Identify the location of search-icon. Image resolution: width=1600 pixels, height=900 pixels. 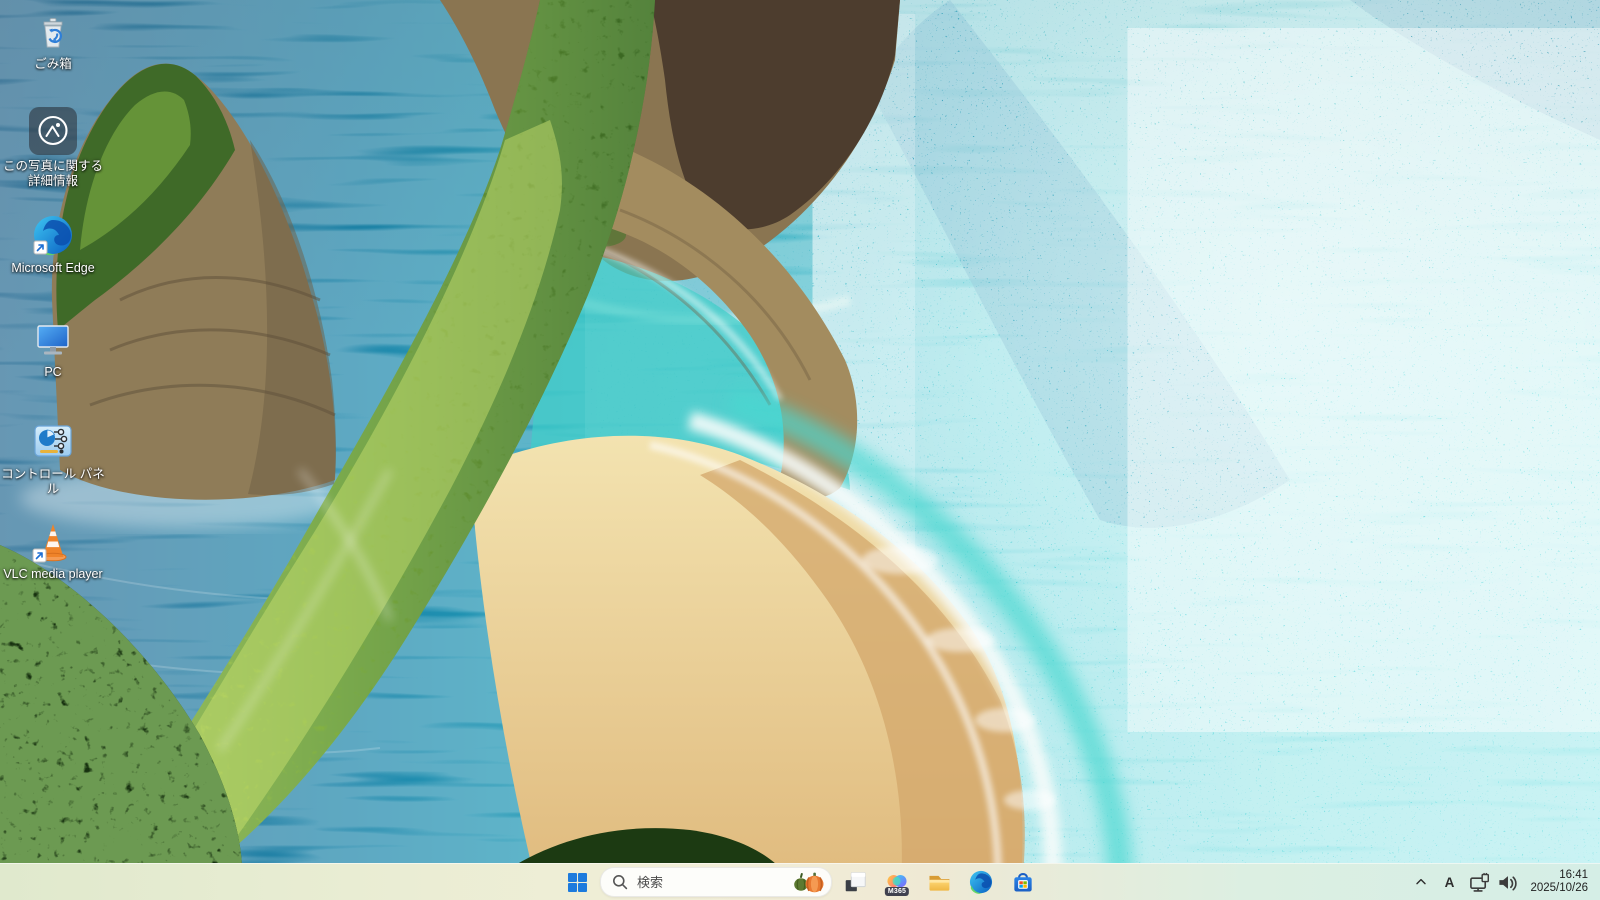
(620, 882).